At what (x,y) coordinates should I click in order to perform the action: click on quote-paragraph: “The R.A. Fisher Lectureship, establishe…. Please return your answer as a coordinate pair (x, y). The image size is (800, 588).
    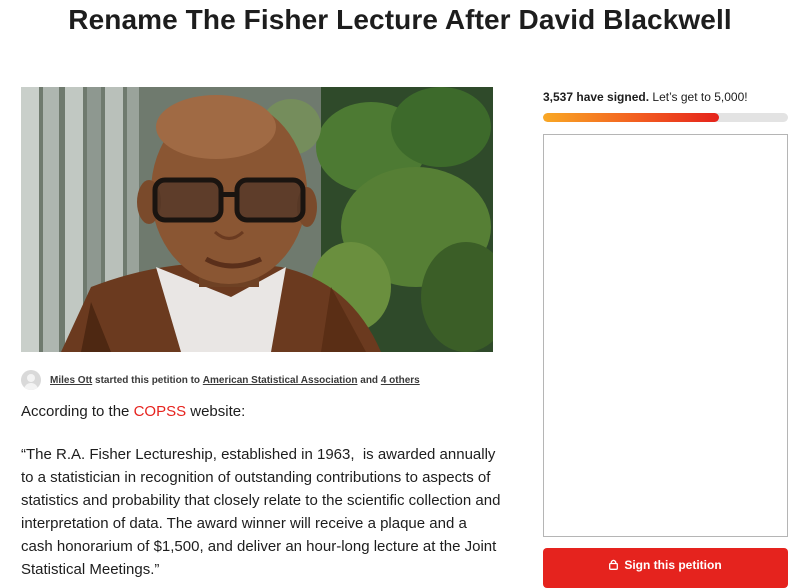
    Looking at the image, I should click on (263, 512).